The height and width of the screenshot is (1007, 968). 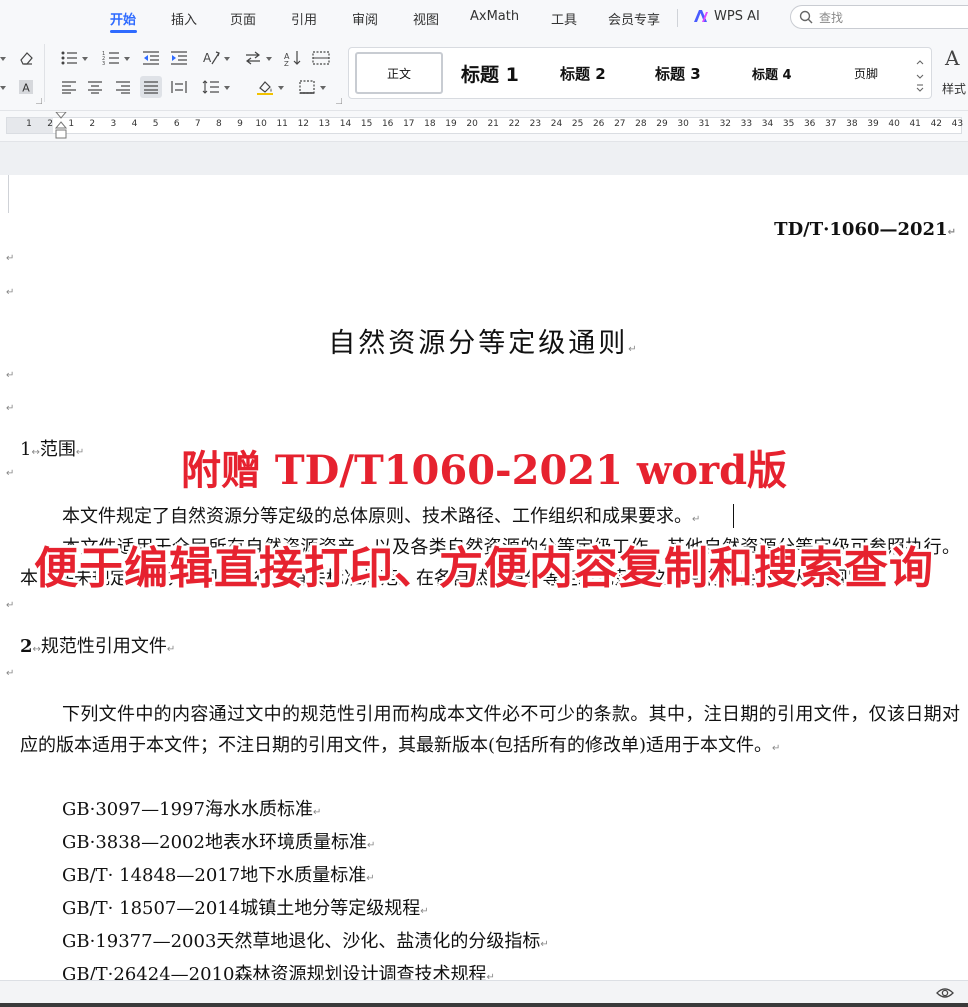 I want to click on style-heading-1: 标题 1, so click(x=490, y=73).